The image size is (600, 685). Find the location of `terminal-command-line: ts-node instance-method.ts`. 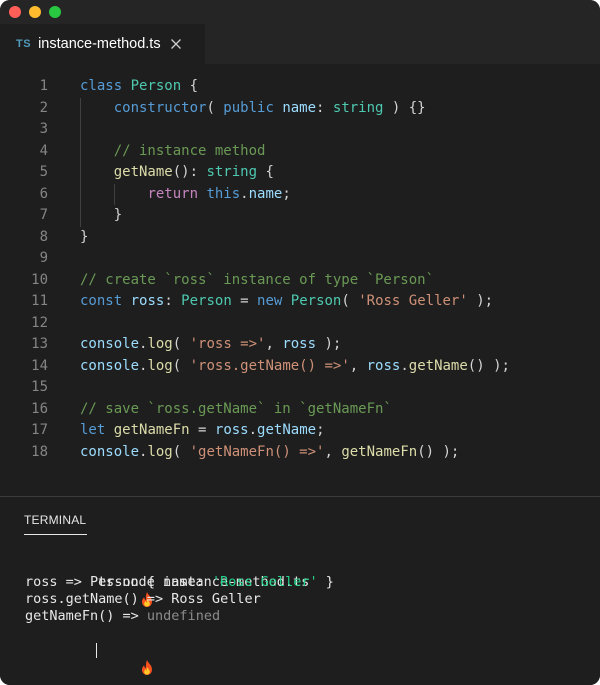

terminal-command-line: ts-node instance-method.ts is located at coordinates (305, 582).